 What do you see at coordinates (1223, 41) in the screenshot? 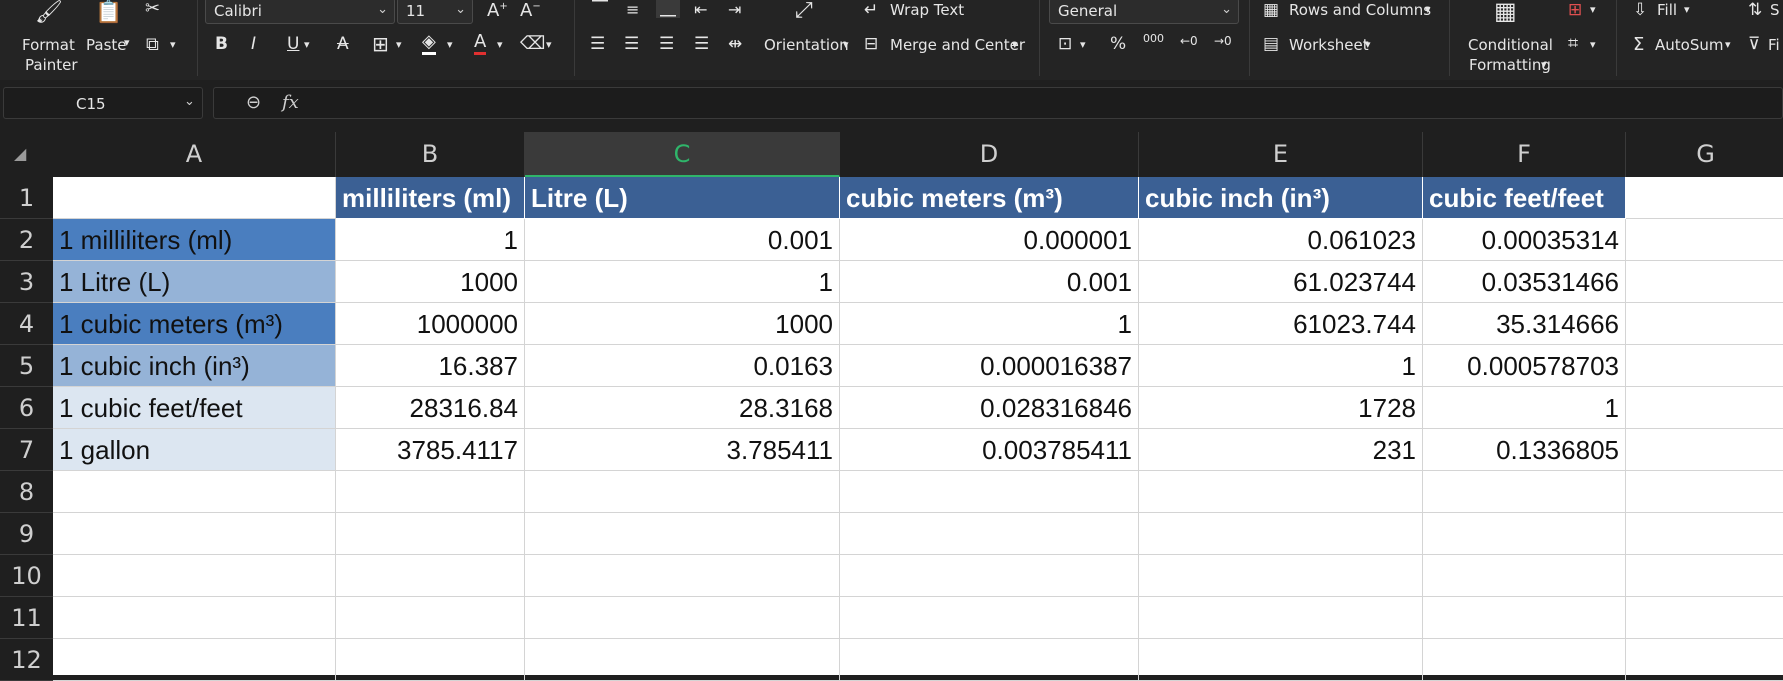
I see `decrease-decimal-icon: →0` at bounding box center [1223, 41].